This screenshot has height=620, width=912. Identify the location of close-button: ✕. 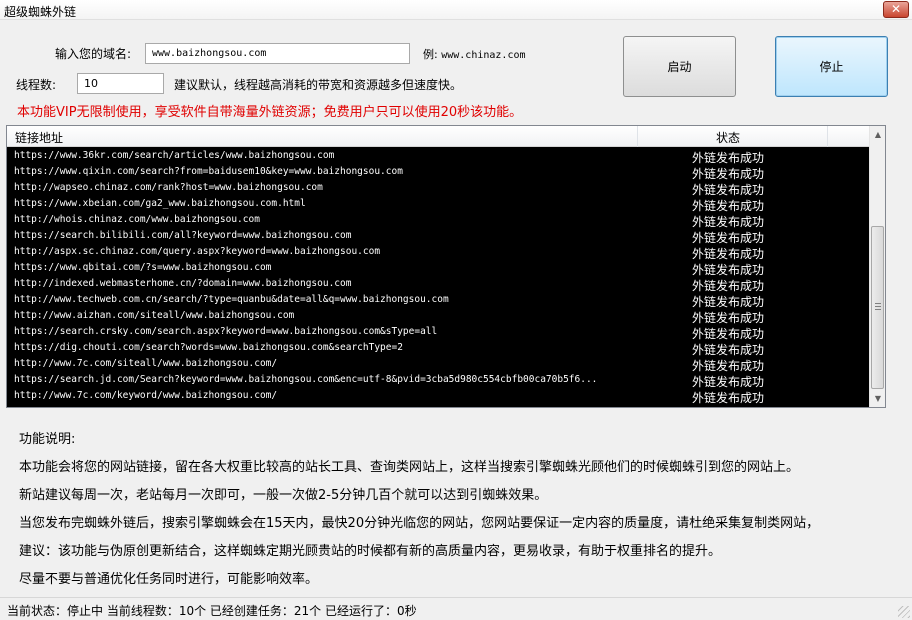
(896, 9).